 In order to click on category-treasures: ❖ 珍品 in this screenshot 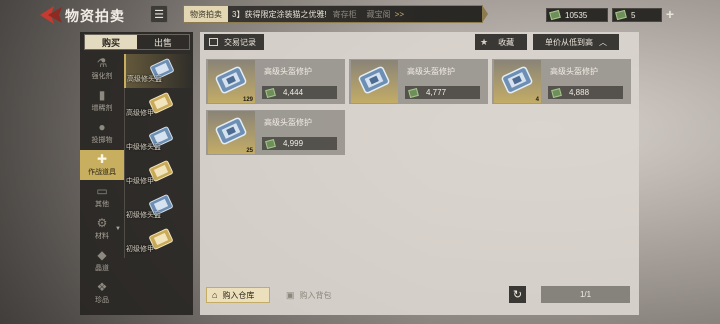, I will do `click(102, 293)`.